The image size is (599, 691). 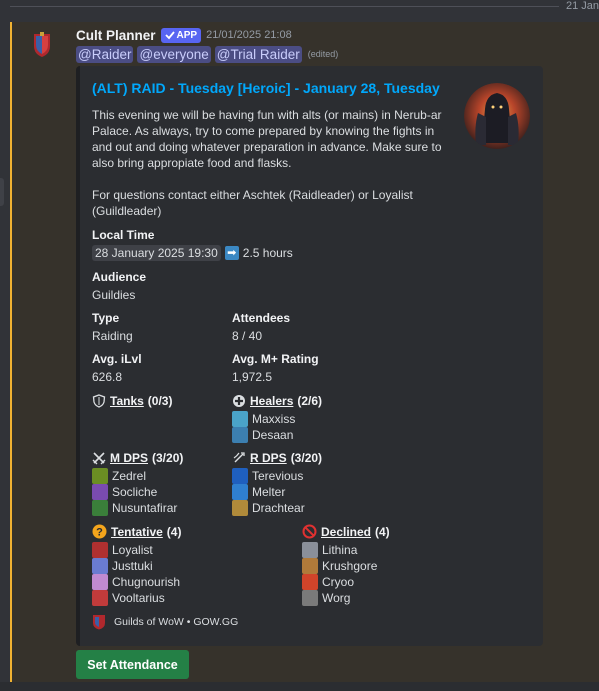 I want to click on rdps-field: R DPS (3/20), so click(x=277, y=458).